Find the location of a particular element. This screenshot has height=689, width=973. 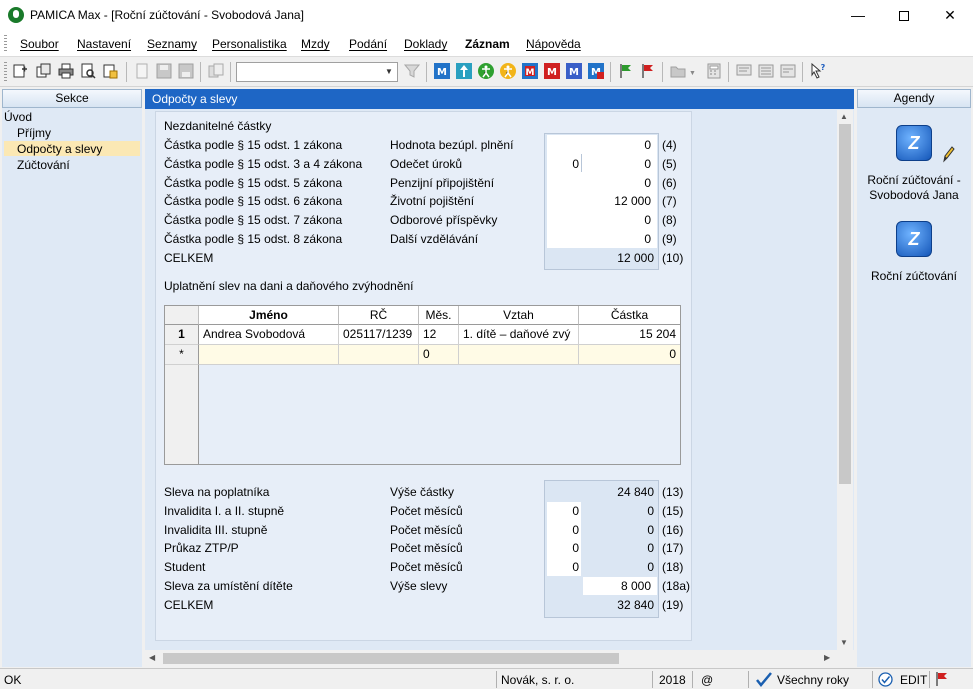

blank-page-icon is located at coordinates (142, 71).